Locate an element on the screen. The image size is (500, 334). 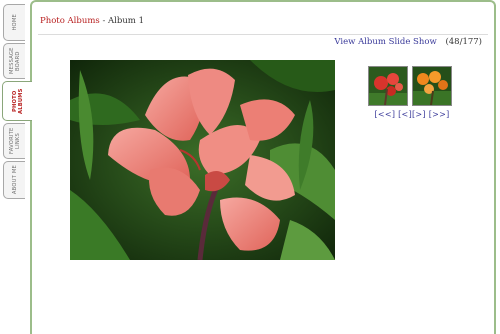
tab-photo-albums-label: Photo Albums is located at coordinates (17, 101).